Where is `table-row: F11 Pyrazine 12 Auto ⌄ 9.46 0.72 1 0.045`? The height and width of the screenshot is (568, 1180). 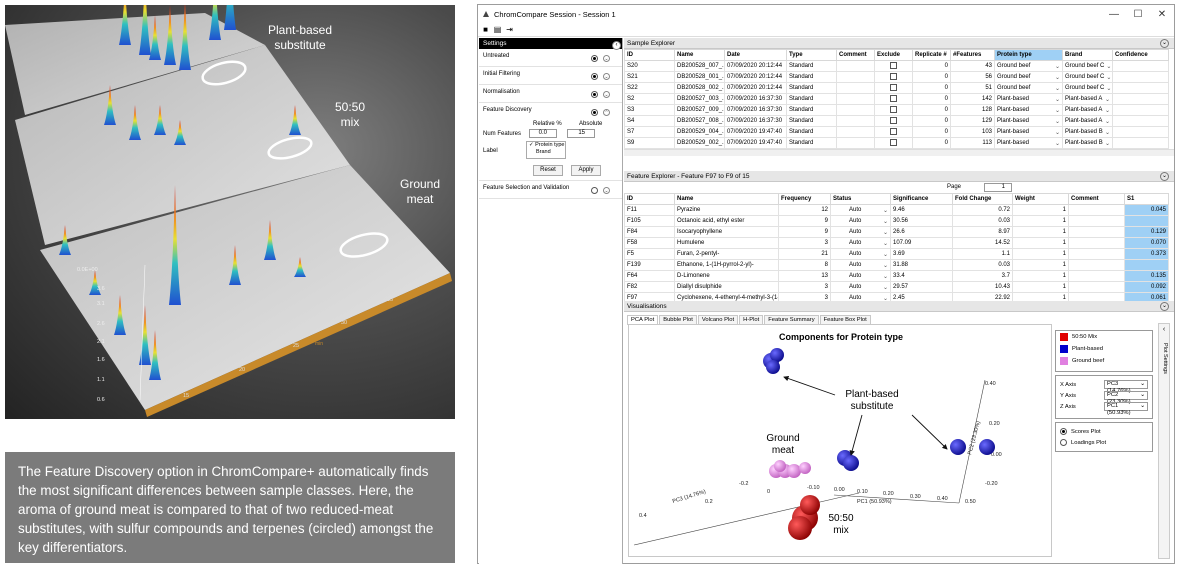 table-row: F11 Pyrazine 12 Auto ⌄ 9.46 0.72 1 0.045 is located at coordinates (896, 210).